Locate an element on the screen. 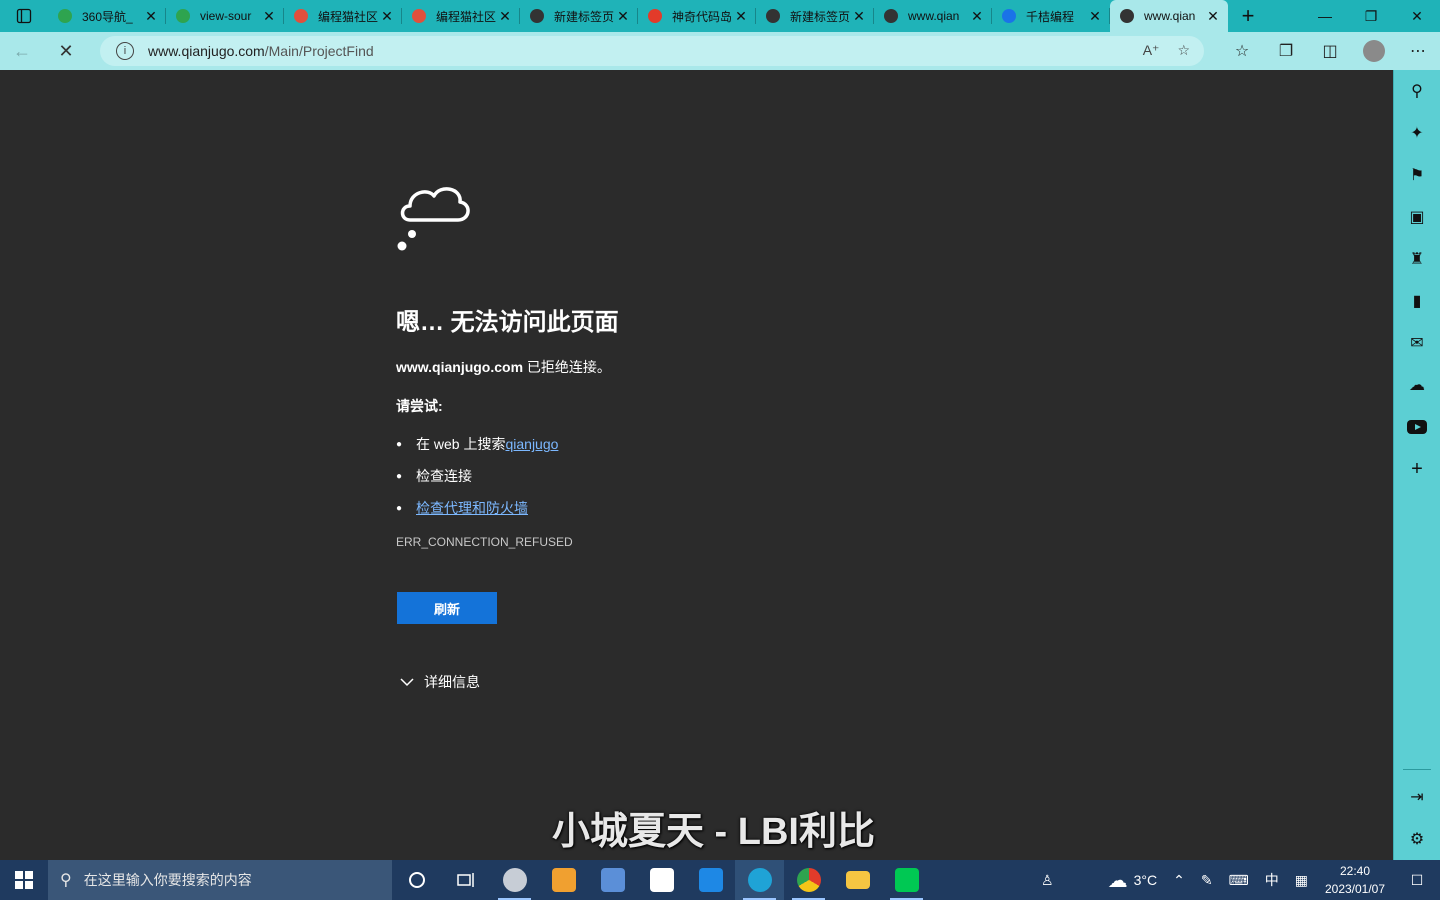  tab-actions-button is located at coordinates (24, 16).